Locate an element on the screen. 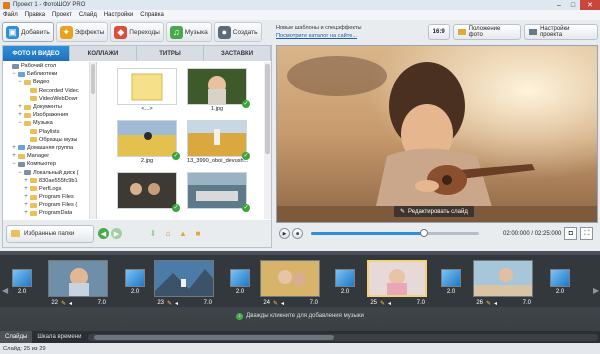  tool-tab-0: ▣ Добавить is located at coordinates (28, 32).